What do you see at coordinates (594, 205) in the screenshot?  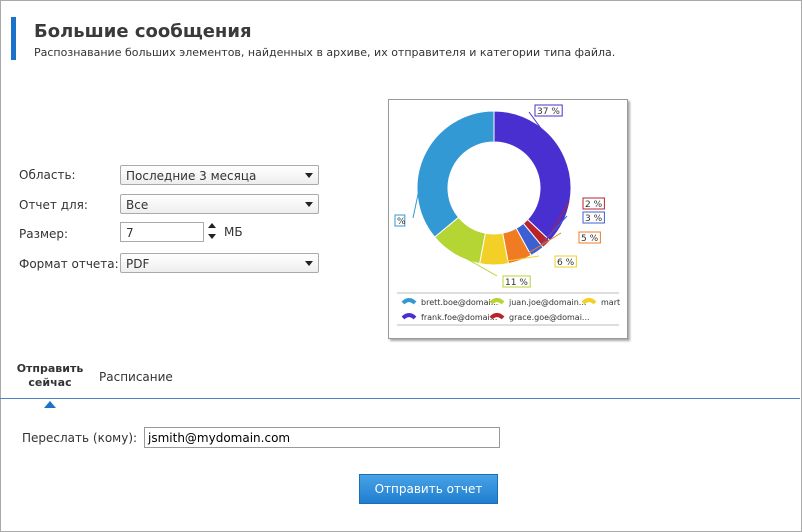 I see `slice-label: 2 %` at bounding box center [594, 205].